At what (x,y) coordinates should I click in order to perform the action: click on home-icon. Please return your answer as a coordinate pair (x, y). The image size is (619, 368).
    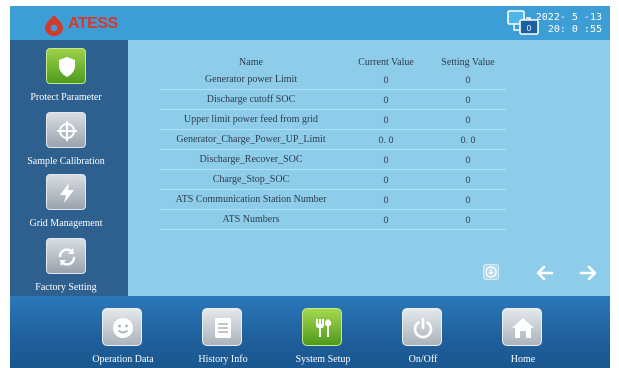
    Looking at the image, I should click on (522, 327).